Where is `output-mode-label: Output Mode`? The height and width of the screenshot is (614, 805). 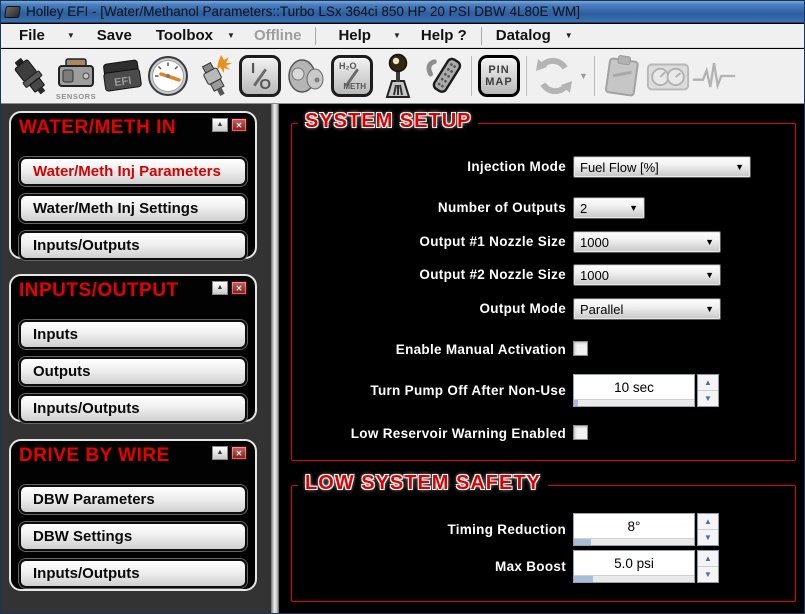 output-mode-label: Output Mode is located at coordinates (522, 308).